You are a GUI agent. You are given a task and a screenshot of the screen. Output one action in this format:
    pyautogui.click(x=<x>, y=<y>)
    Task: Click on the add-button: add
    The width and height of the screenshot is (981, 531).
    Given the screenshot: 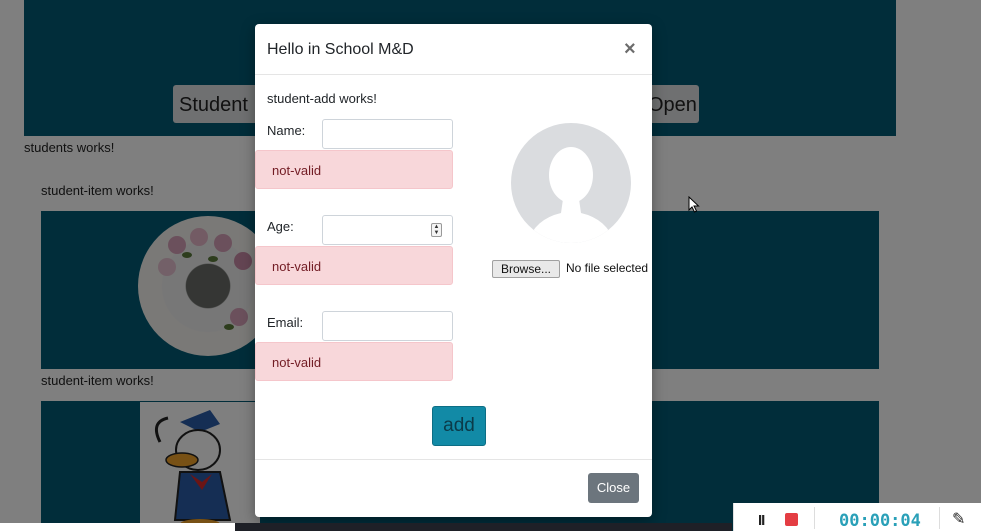 What is the action you would take?
    pyautogui.click(x=459, y=426)
    